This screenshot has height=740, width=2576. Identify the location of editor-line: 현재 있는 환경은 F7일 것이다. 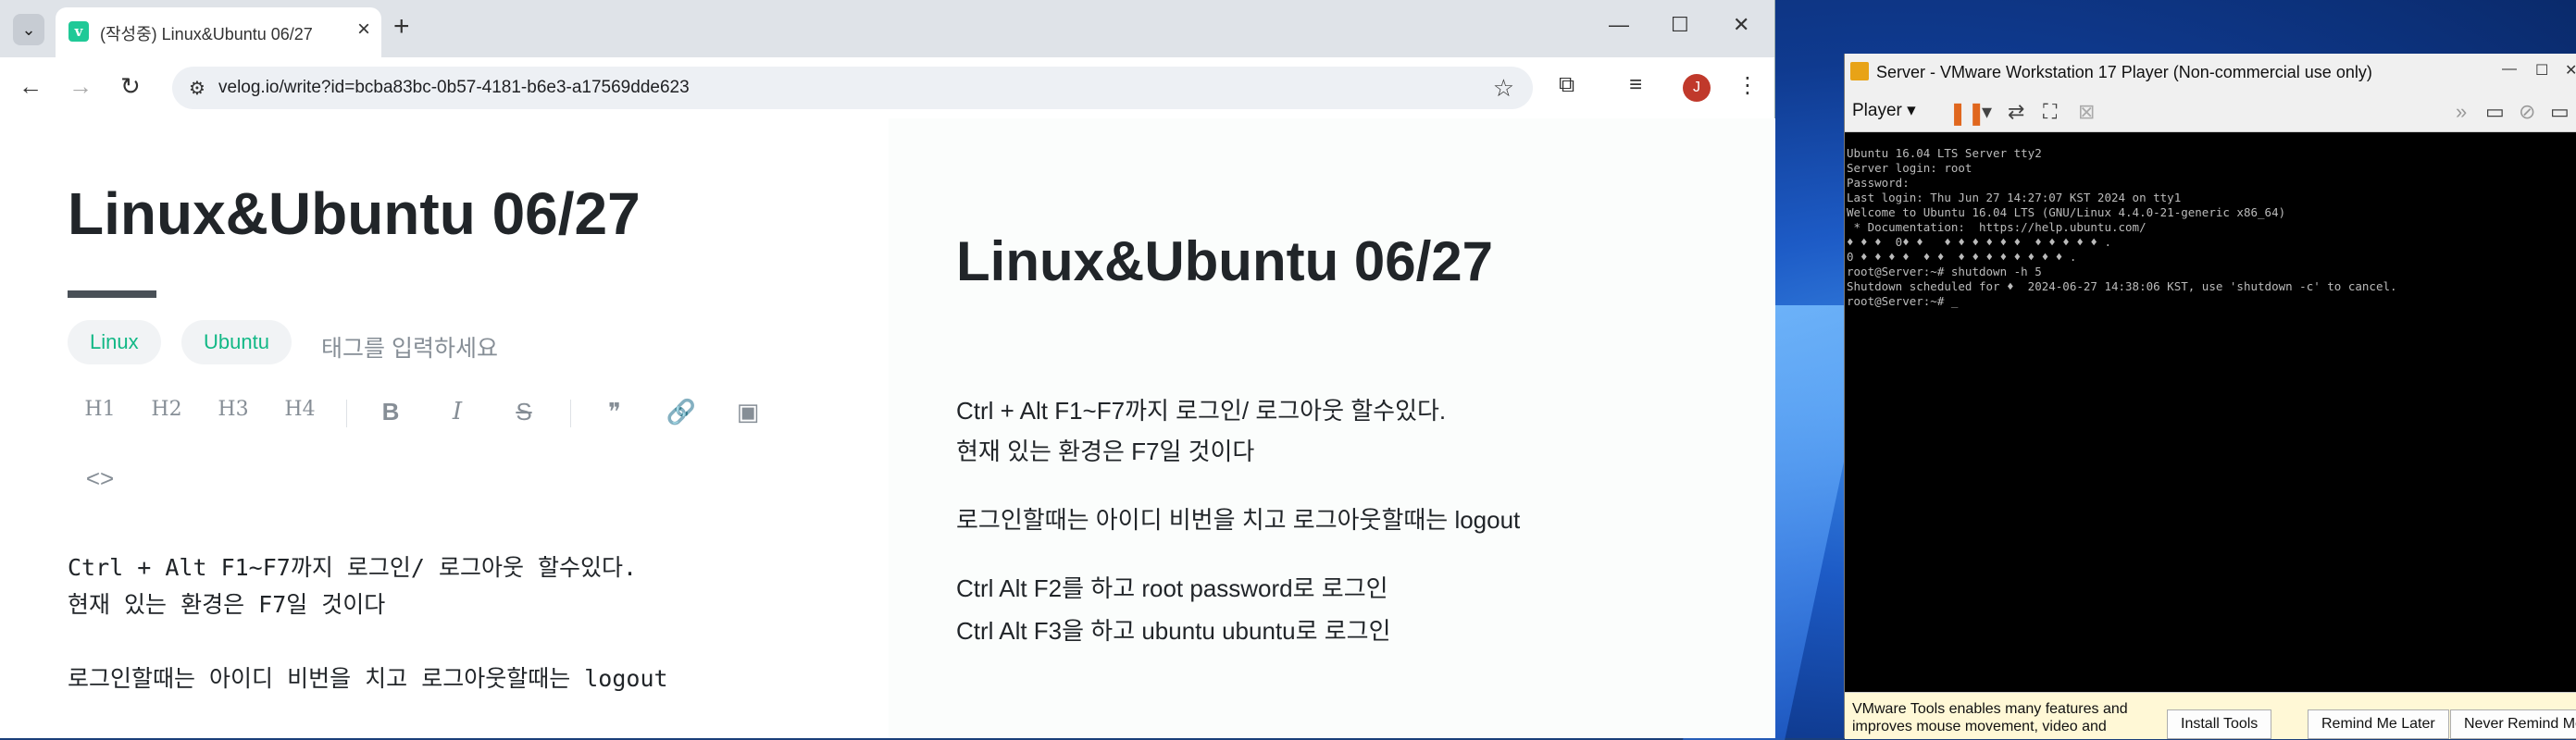
(226, 603).